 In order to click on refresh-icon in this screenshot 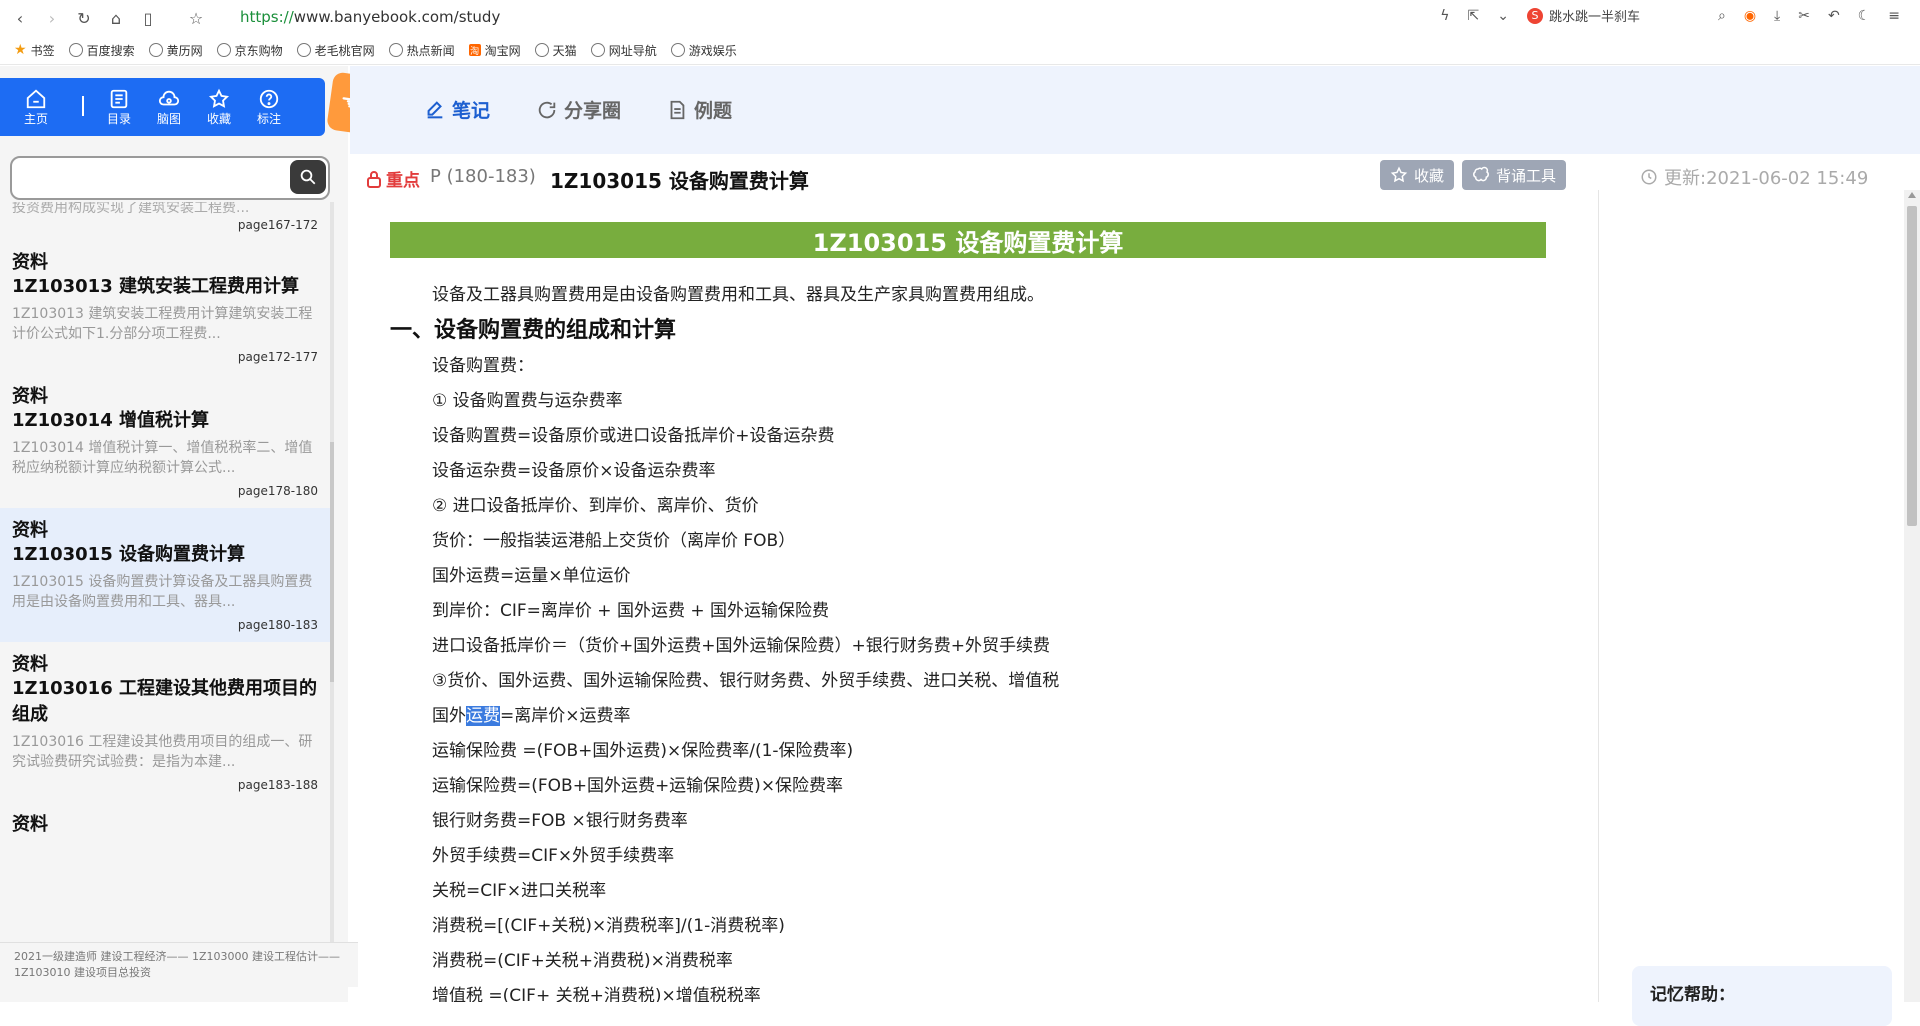, I will do `click(547, 109)`.